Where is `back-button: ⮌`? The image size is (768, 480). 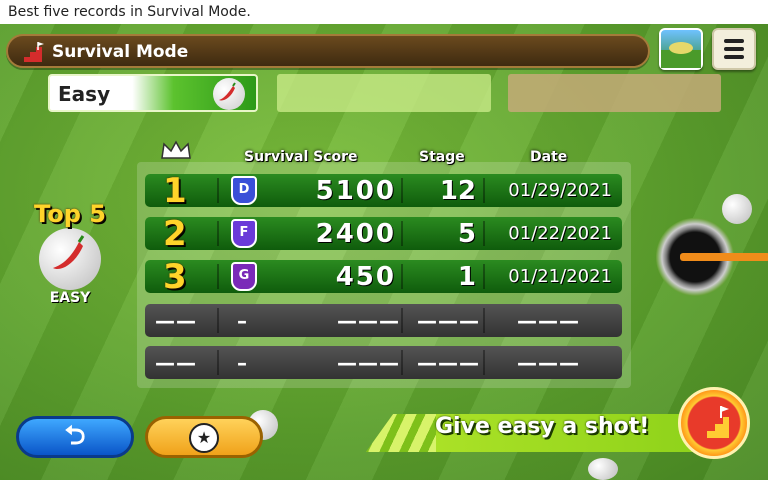
back-button: ⮌ is located at coordinates (75, 437).